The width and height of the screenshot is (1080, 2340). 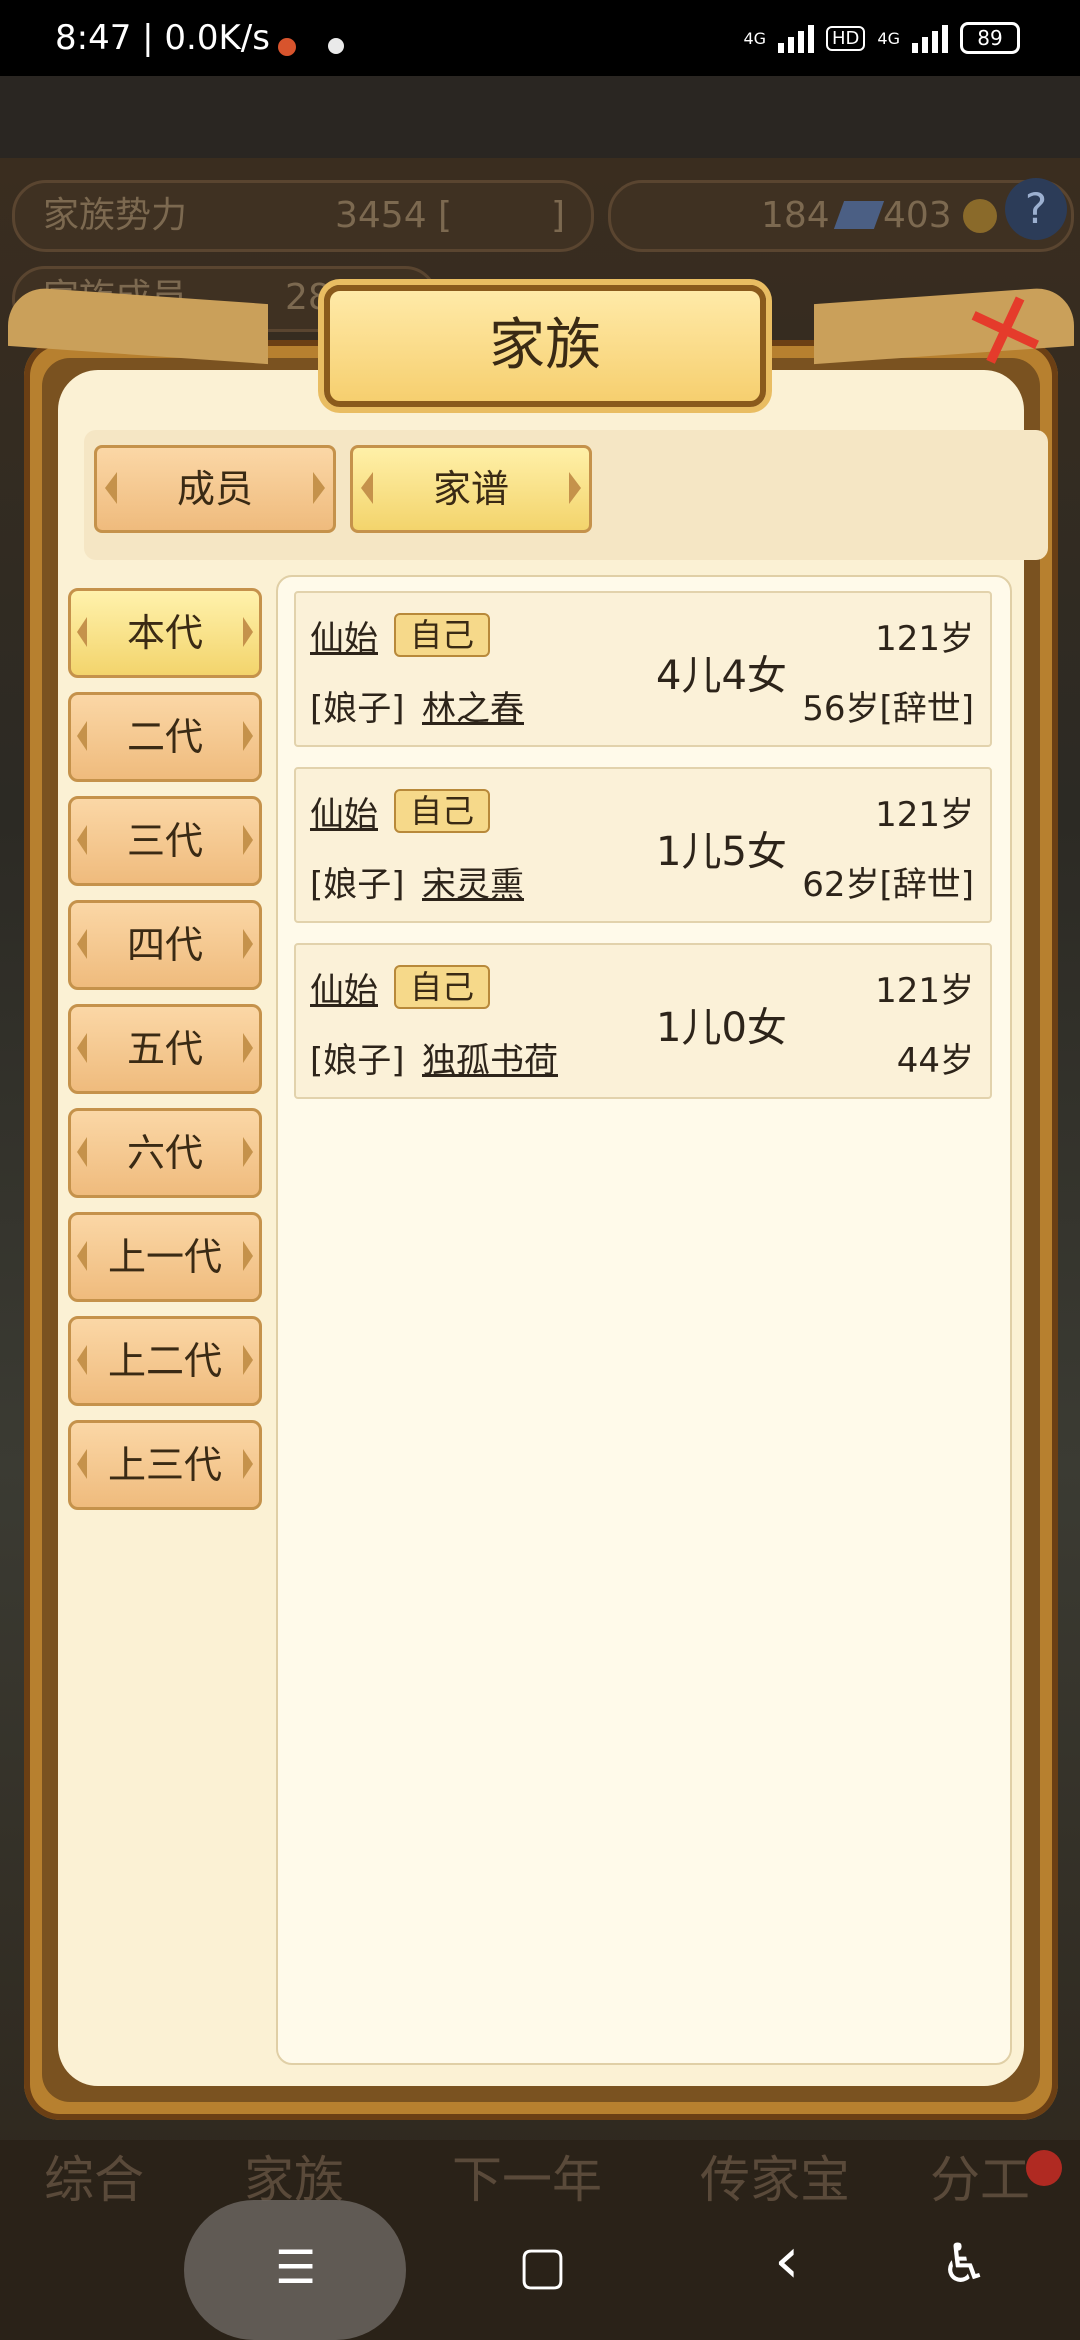 What do you see at coordinates (990, 38) in the screenshot?
I see `battery-icon: 89` at bounding box center [990, 38].